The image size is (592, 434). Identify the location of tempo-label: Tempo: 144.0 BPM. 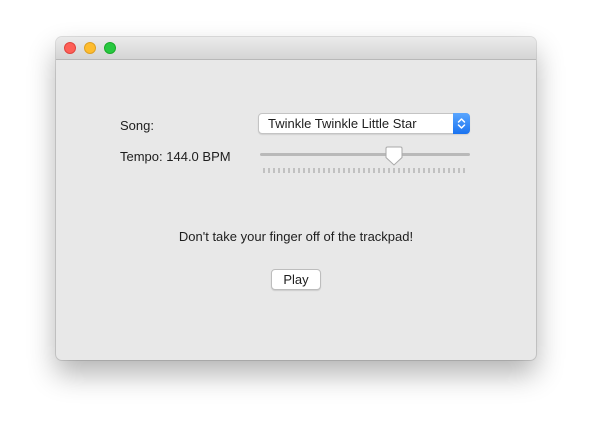
(175, 156).